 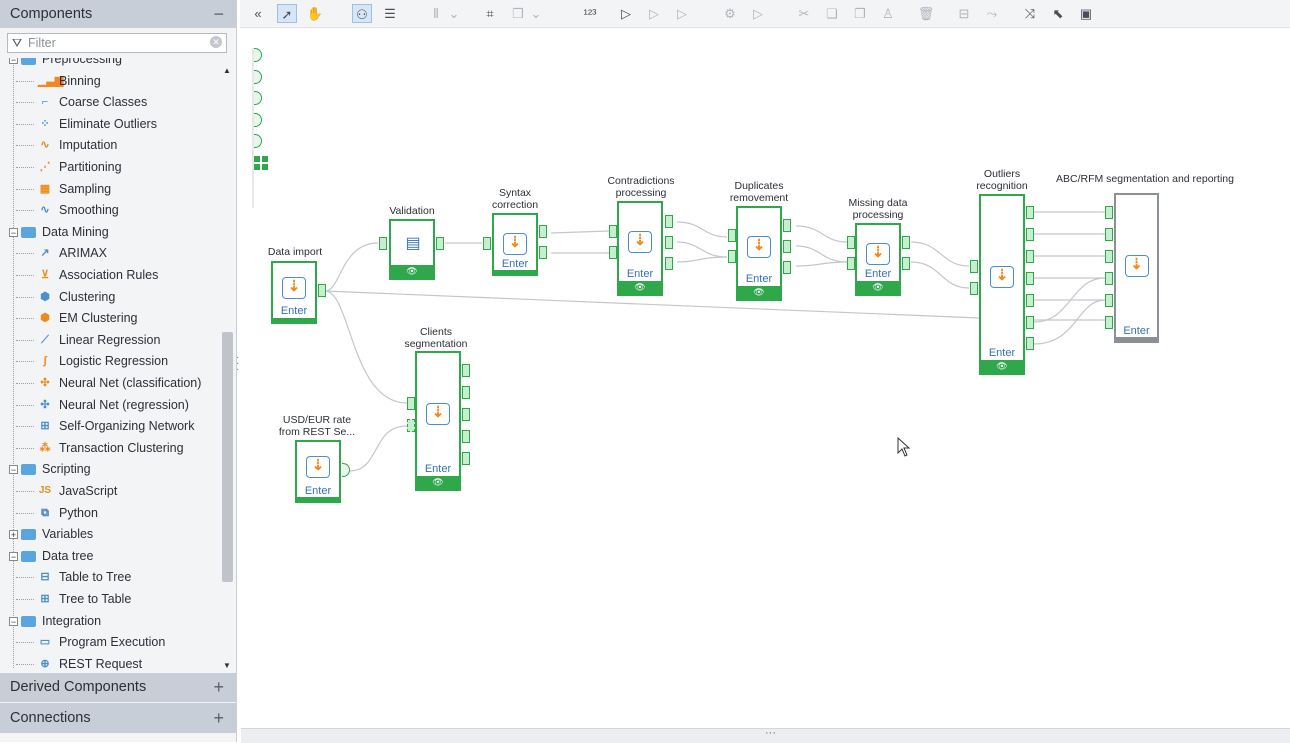 I want to click on tree-scrollbar: ▲ ▼, so click(x=227, y=367).